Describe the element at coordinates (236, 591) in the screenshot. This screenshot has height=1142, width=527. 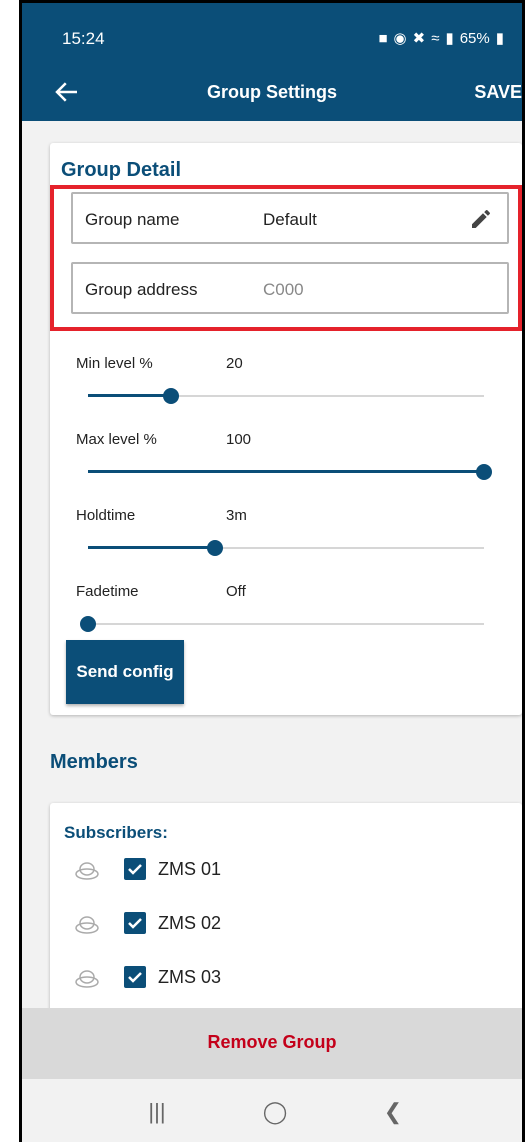
I see `slider-value: Off` at that location.